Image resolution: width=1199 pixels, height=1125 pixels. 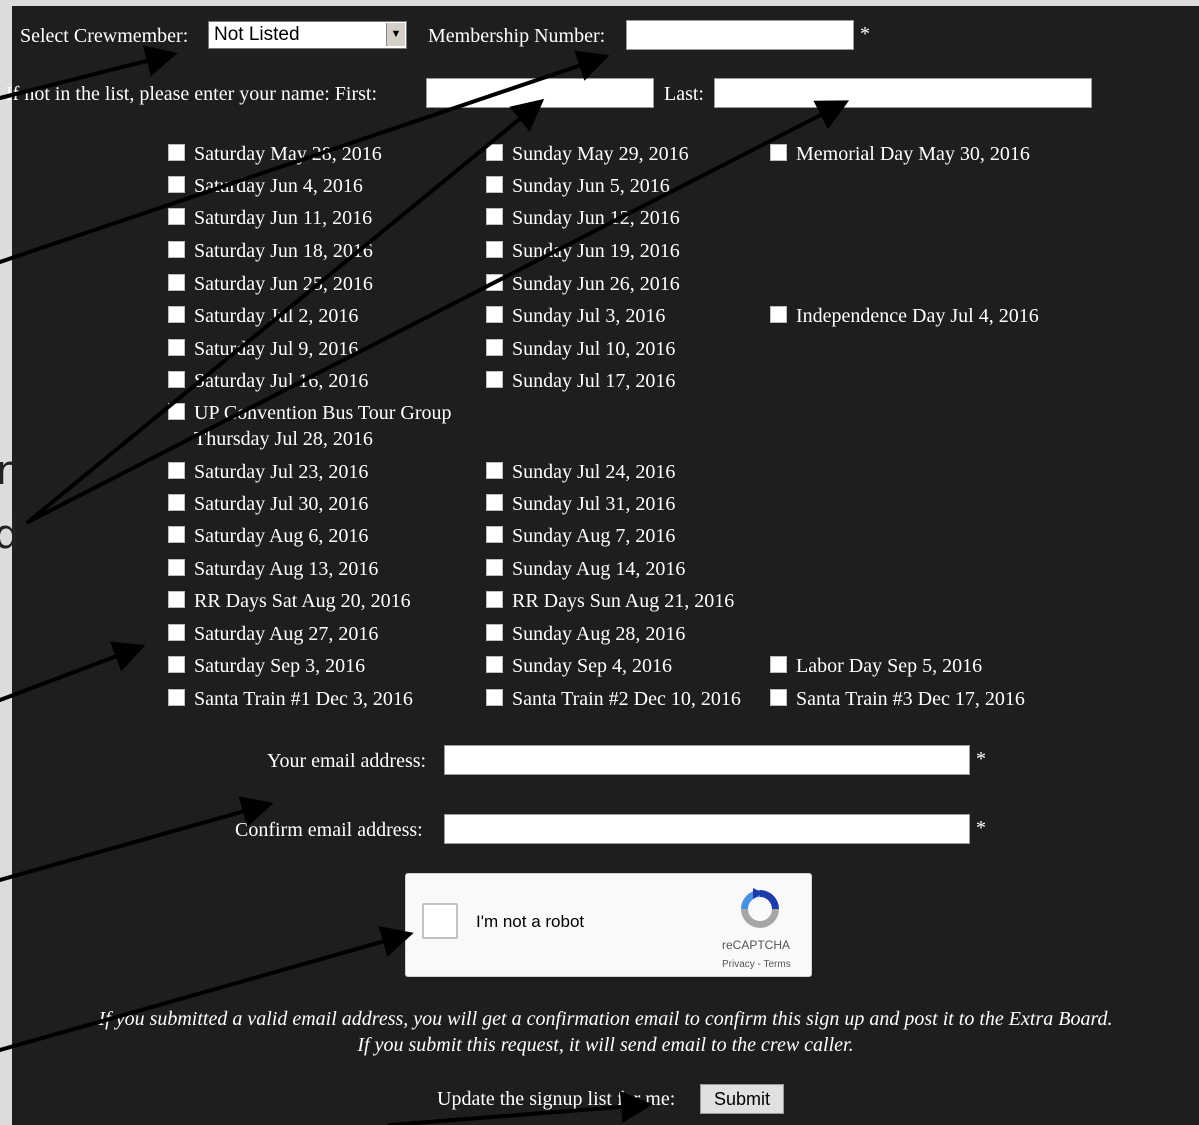 What do you see at coordinates (520, 1107) in the screenshot?
I see `arrow-to-submit-button` at bounding box center [520, 1107].